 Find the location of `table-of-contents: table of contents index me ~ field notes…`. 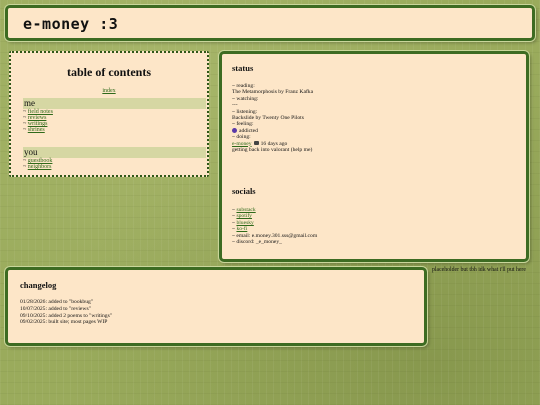

table-of-contents: table of contents index me ~ field notes… is located at coordinates (109, 114).